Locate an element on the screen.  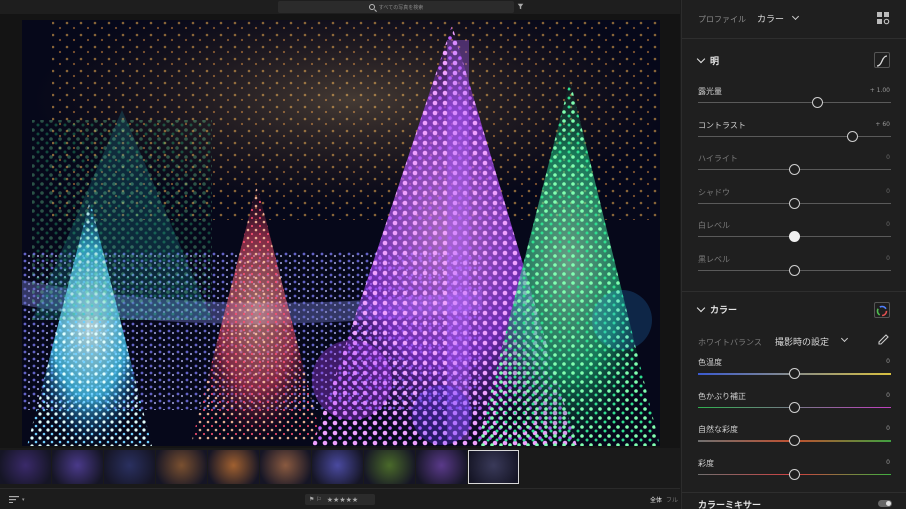
star-rating: ★★★★★ is located at coordinates (342, 500).